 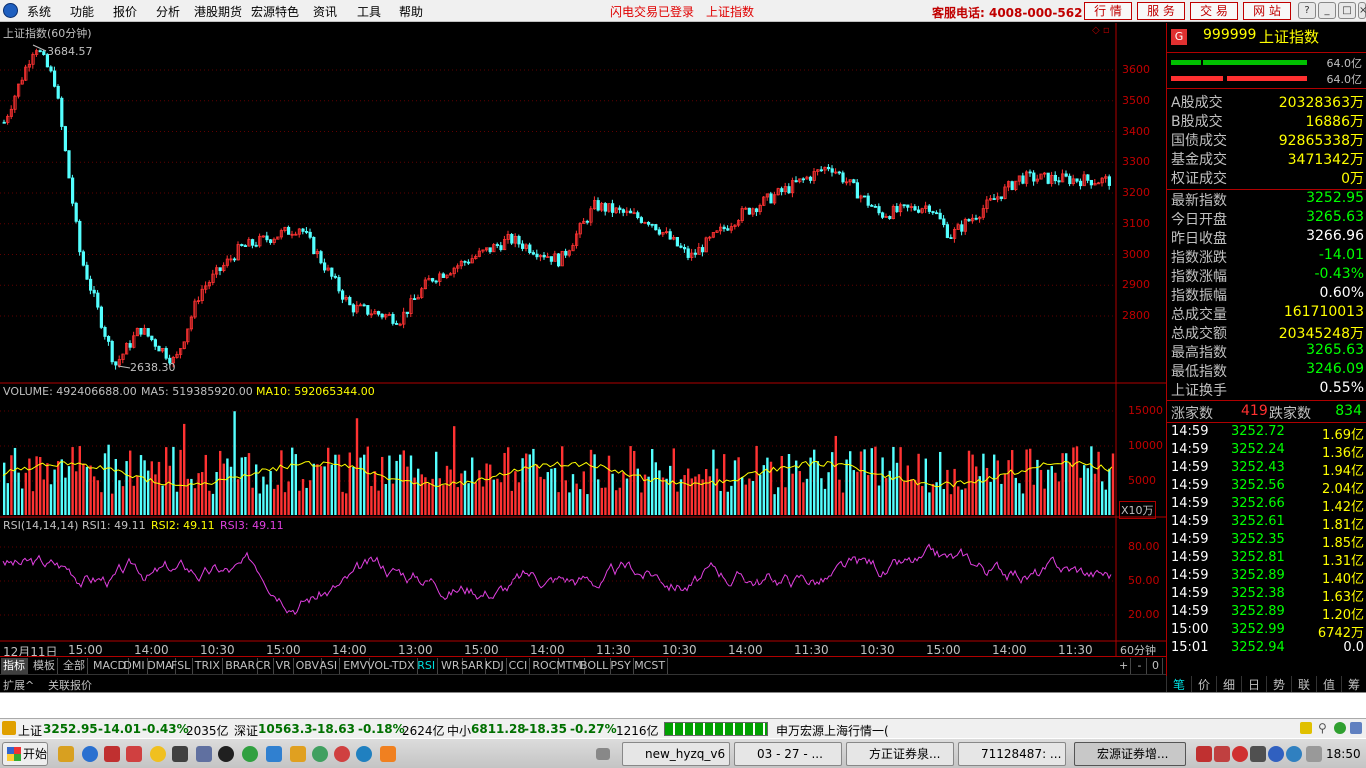 What do you see at coordinates (459, 730) in the screenshot?
I see `zx-name: 中小` at bounding box center [459, 730].